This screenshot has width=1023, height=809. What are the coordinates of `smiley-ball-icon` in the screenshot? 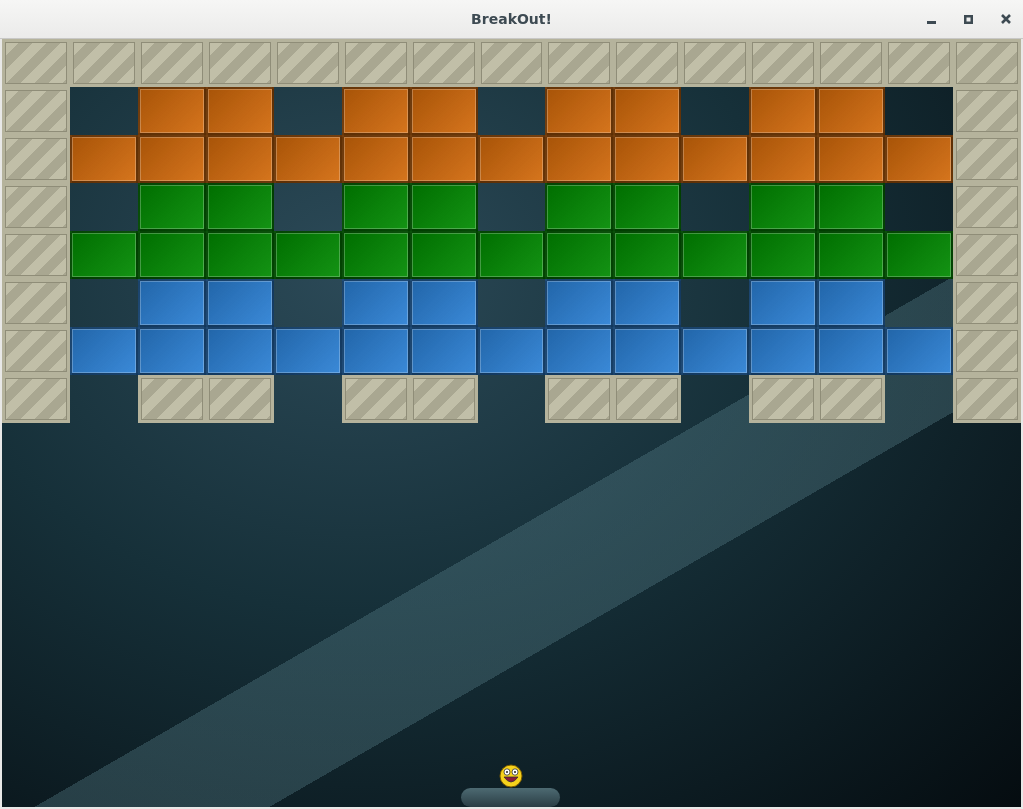 It's located at (510, 776).